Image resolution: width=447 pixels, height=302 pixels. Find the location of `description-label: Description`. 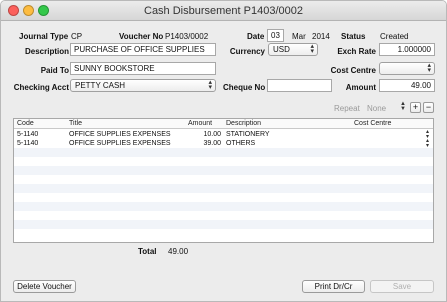

description-label: Description is located at coordinates (46, 51).